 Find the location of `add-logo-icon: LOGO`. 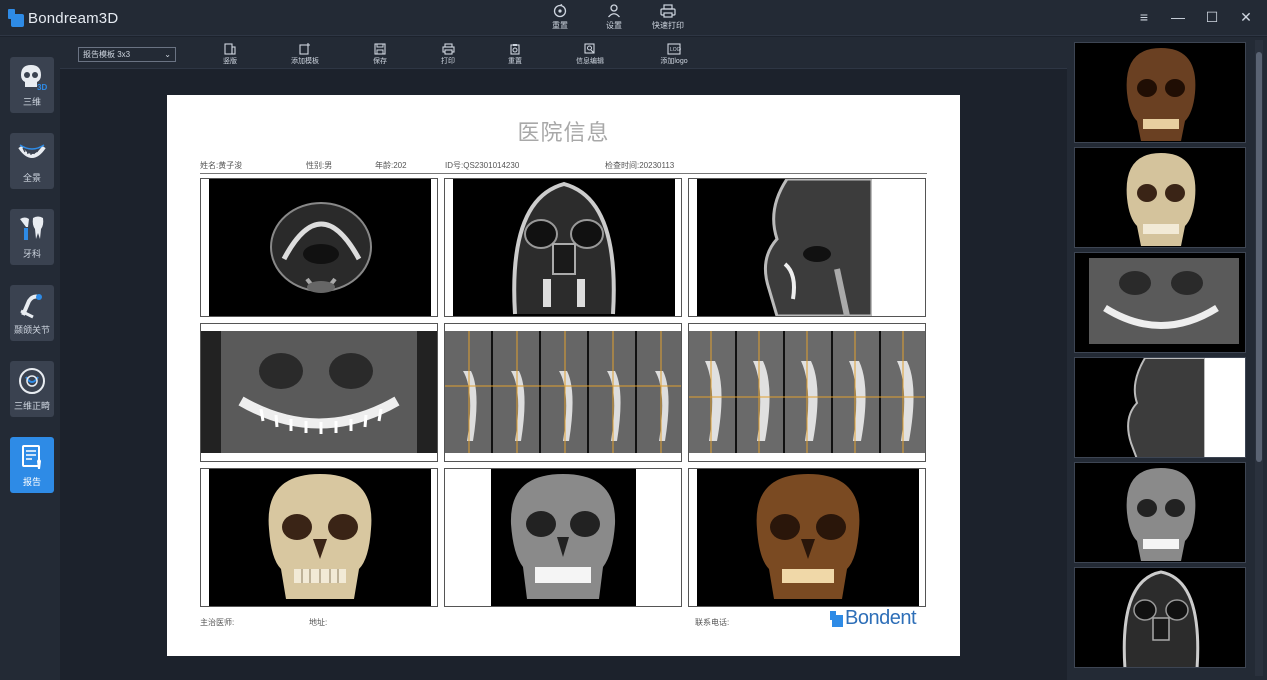

add-logo-icon: LOGO is located at coordinates (674, 49).